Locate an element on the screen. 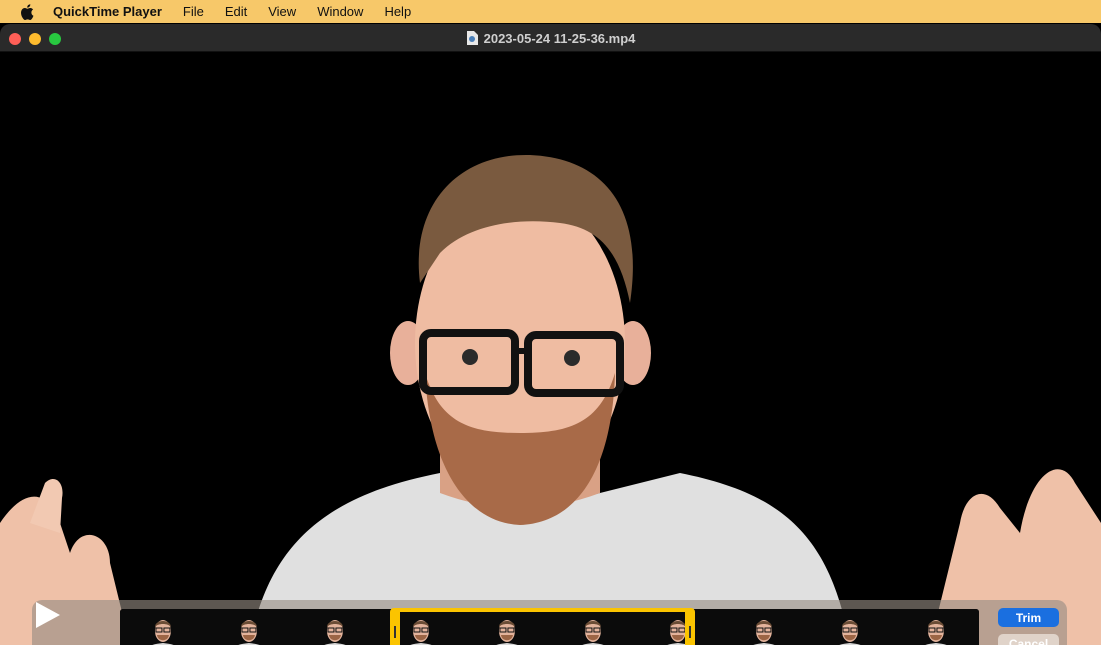 The height and width of the screenshot is (645, 1101). menu-help: Help is located at coordinates (397, 11).